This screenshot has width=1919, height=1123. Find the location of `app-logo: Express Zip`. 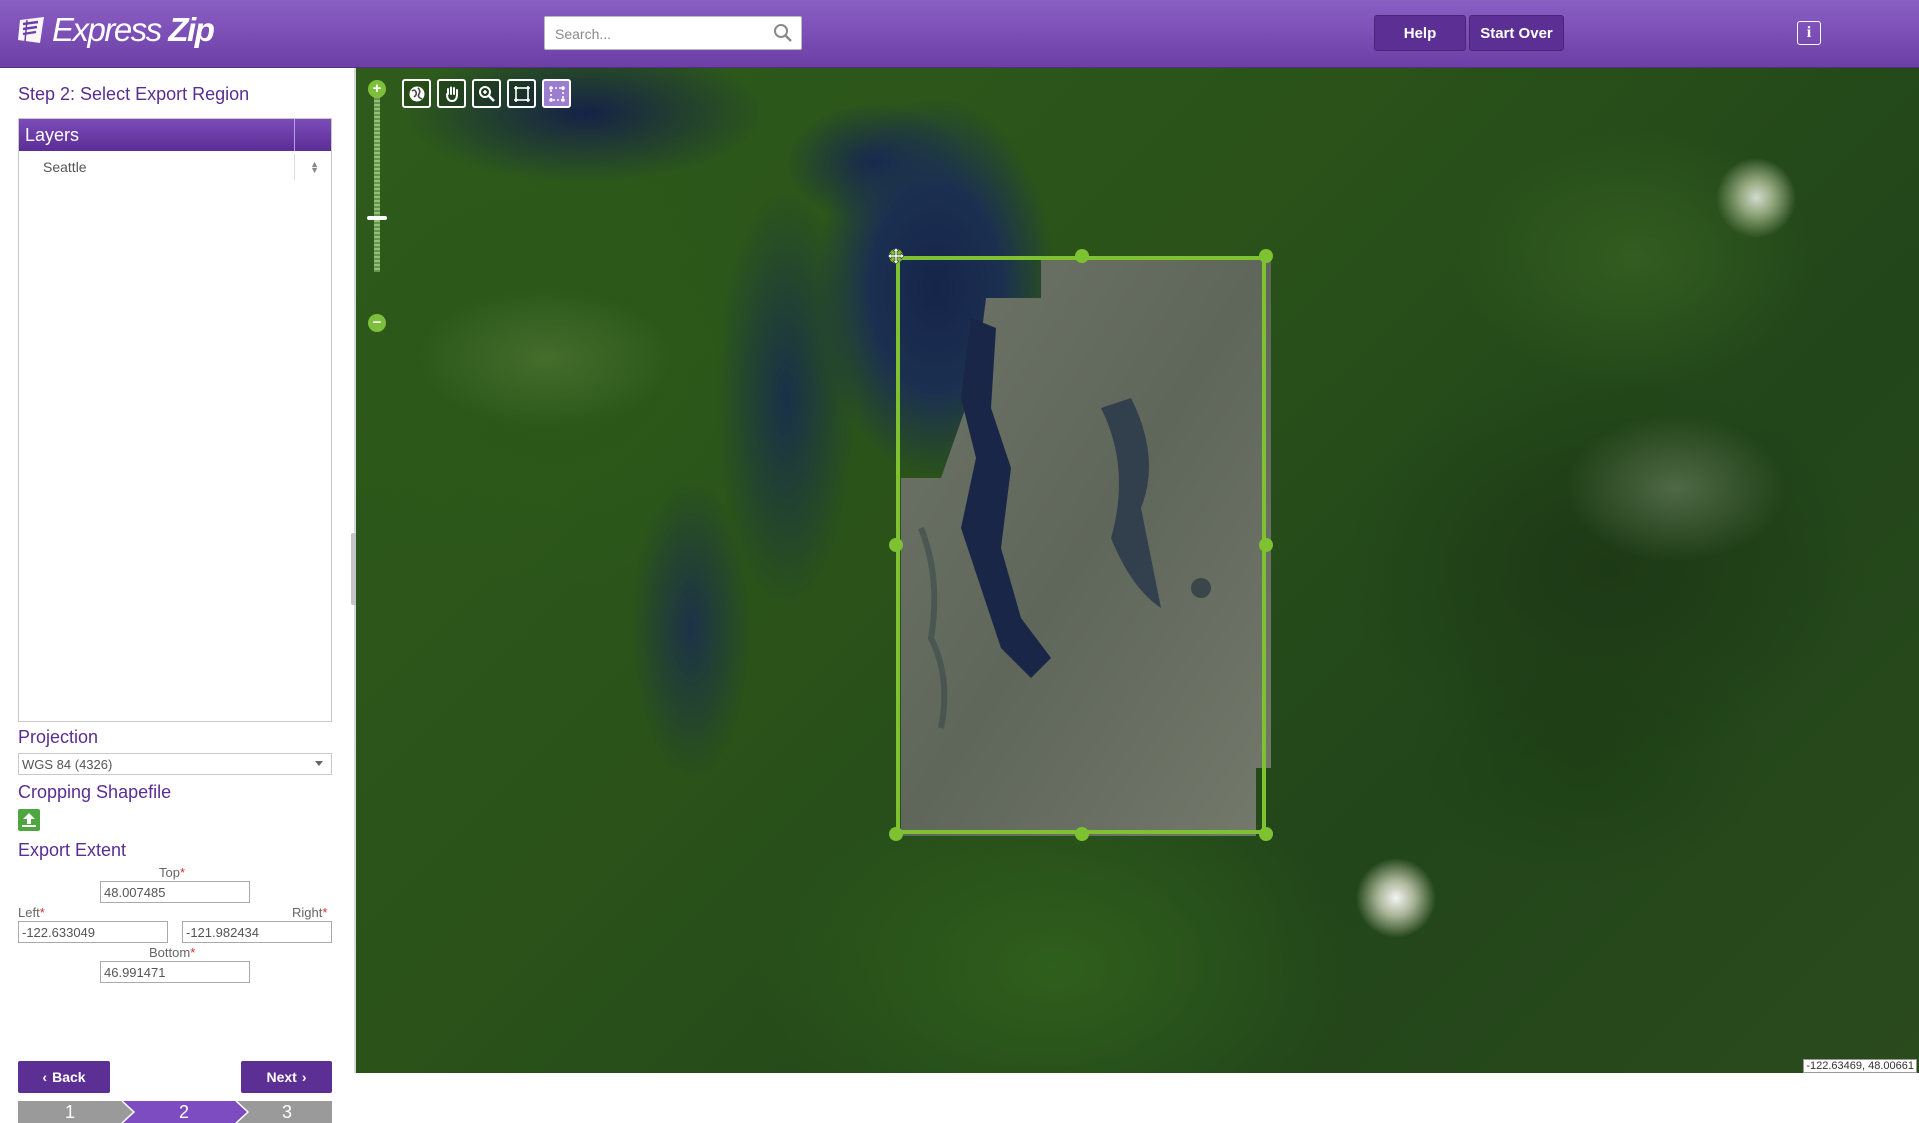

app-logo: Express Zip is located at coordinates (116, 30).